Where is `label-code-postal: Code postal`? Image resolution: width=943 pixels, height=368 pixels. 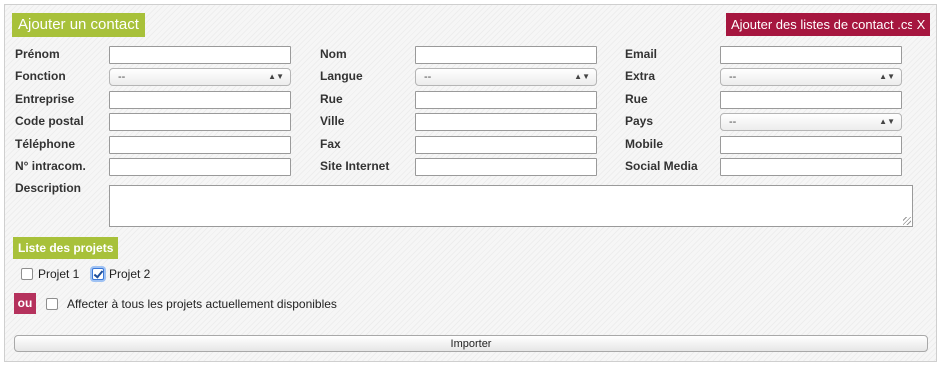 label-code-postal: Code postal is located at coordinates (49, 121).